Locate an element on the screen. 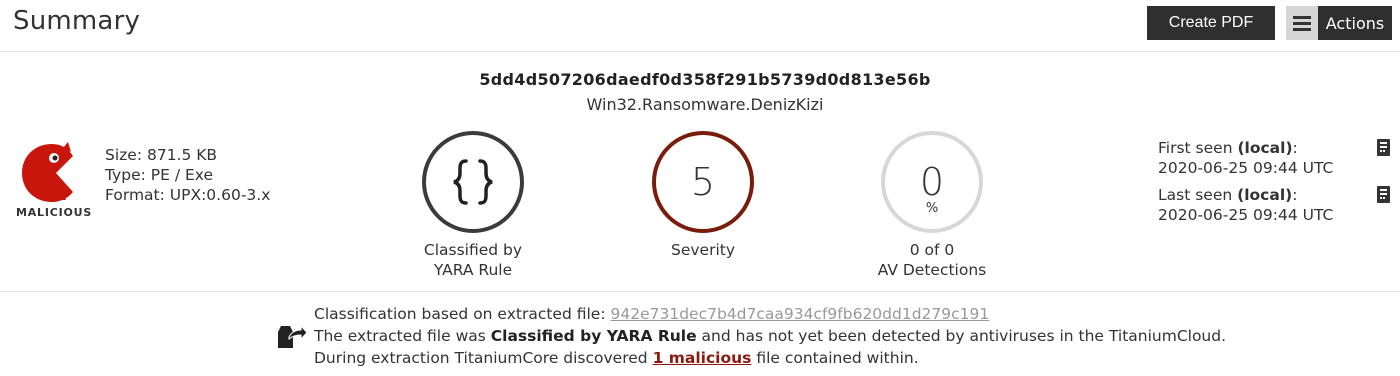  extracted-file-hash-link: 942e731dec7b4d7caa934cf9fb620dd1d279c191 is located at coordinates (799, 314).